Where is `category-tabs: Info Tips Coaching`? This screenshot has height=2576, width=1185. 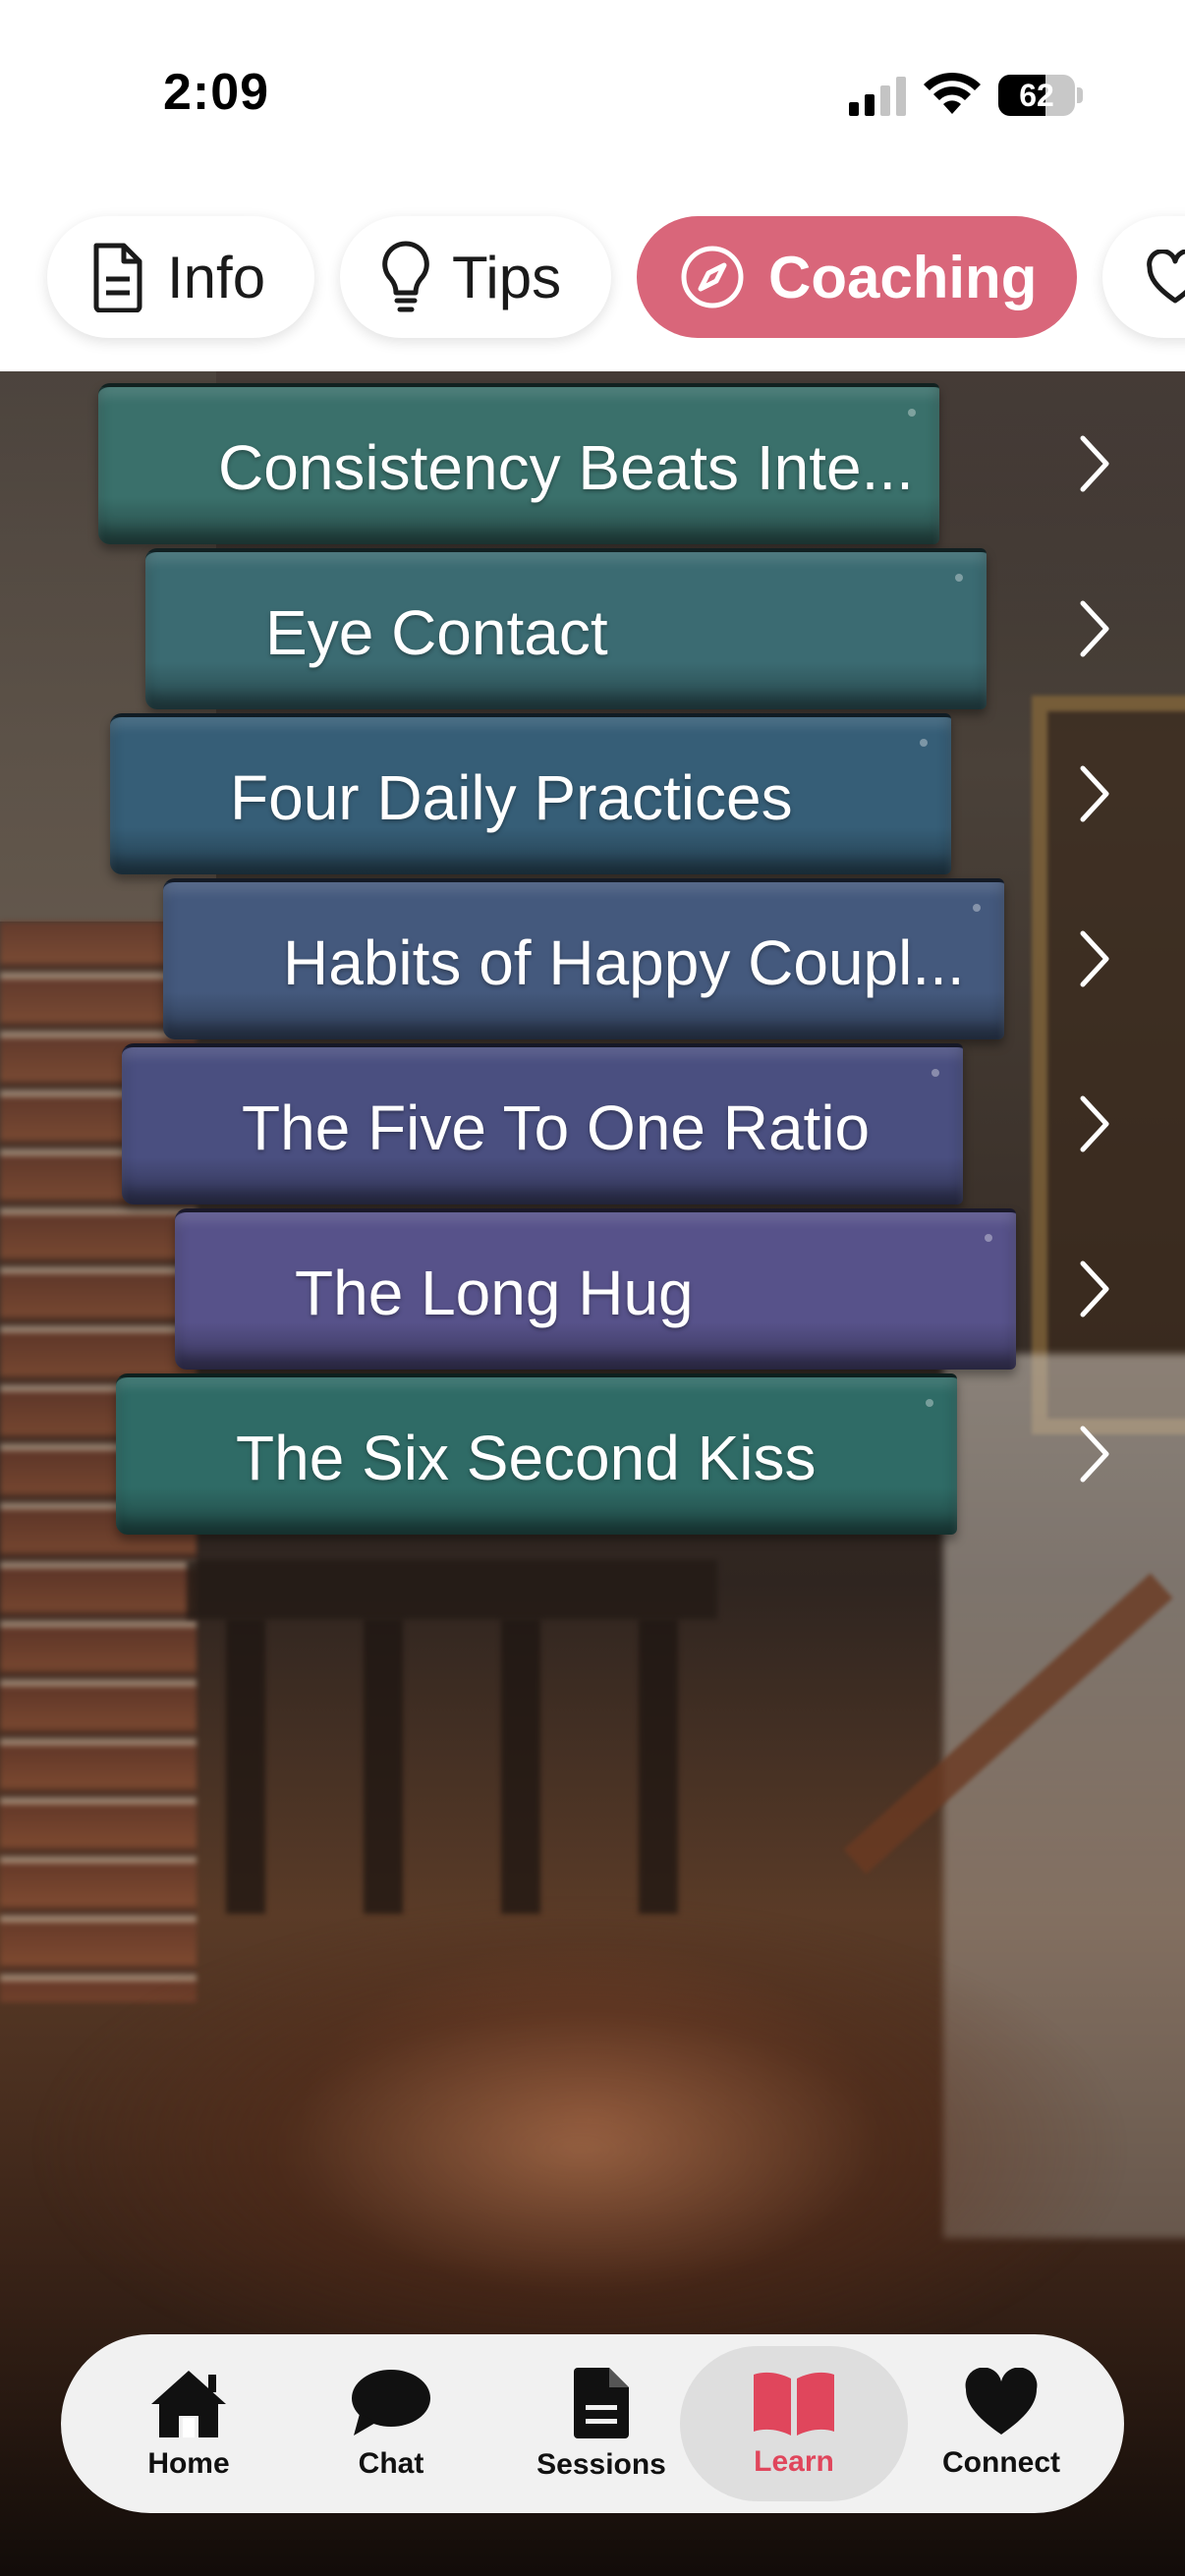
category-tabs: Info Tips Coaching is located at coordinates (592, 288).